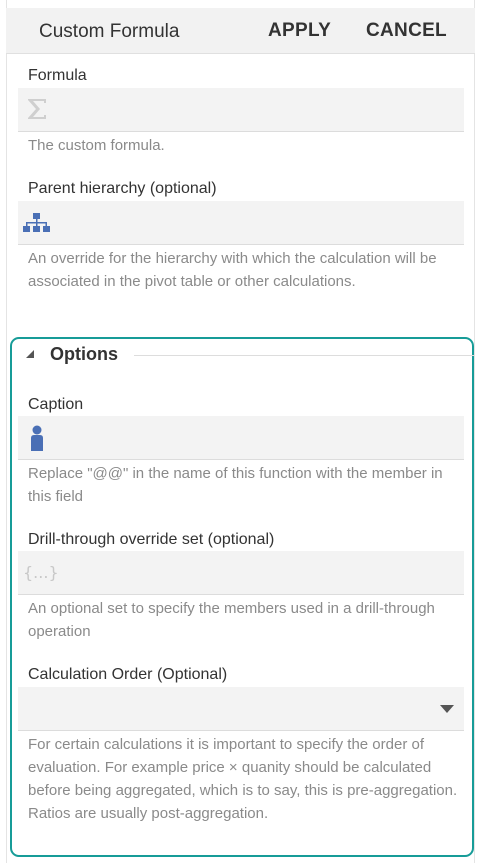 The width and height of the screenshot is (481, 863). I want to click on caption-field, so click(241, 438).